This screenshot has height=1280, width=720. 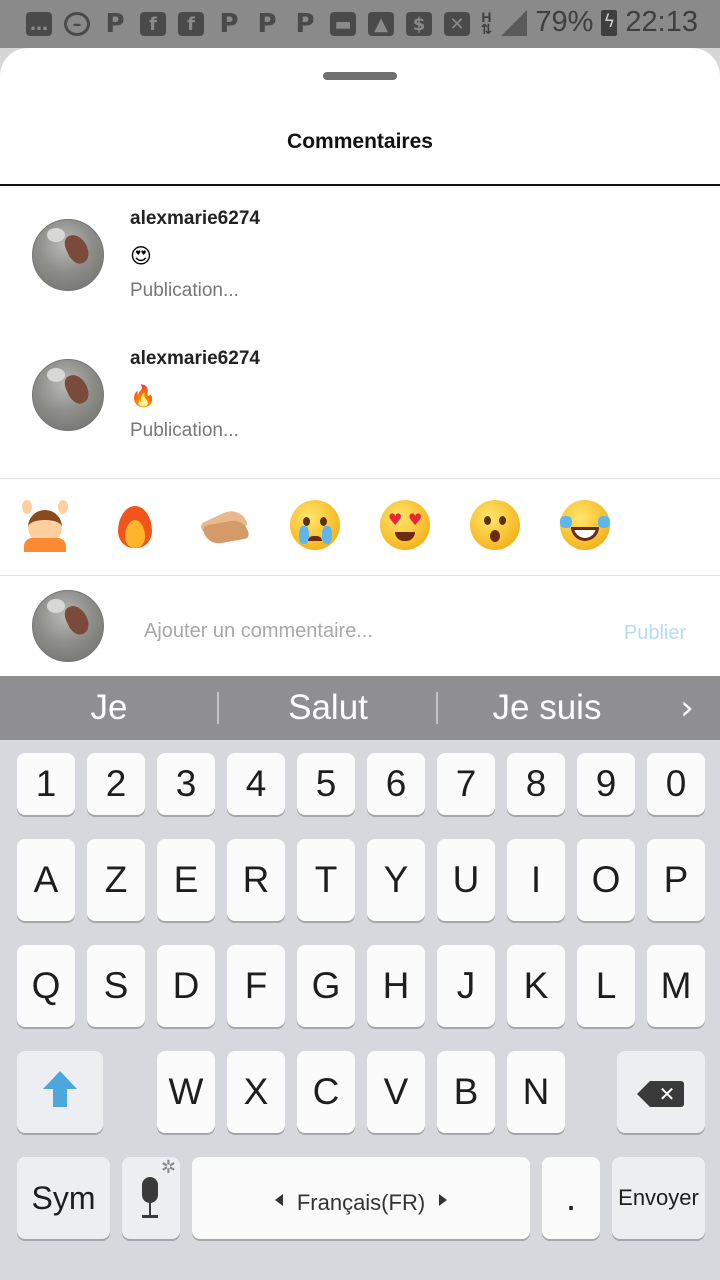 I want to click on send-key: Envoyer, so click(x=658, y=1198).